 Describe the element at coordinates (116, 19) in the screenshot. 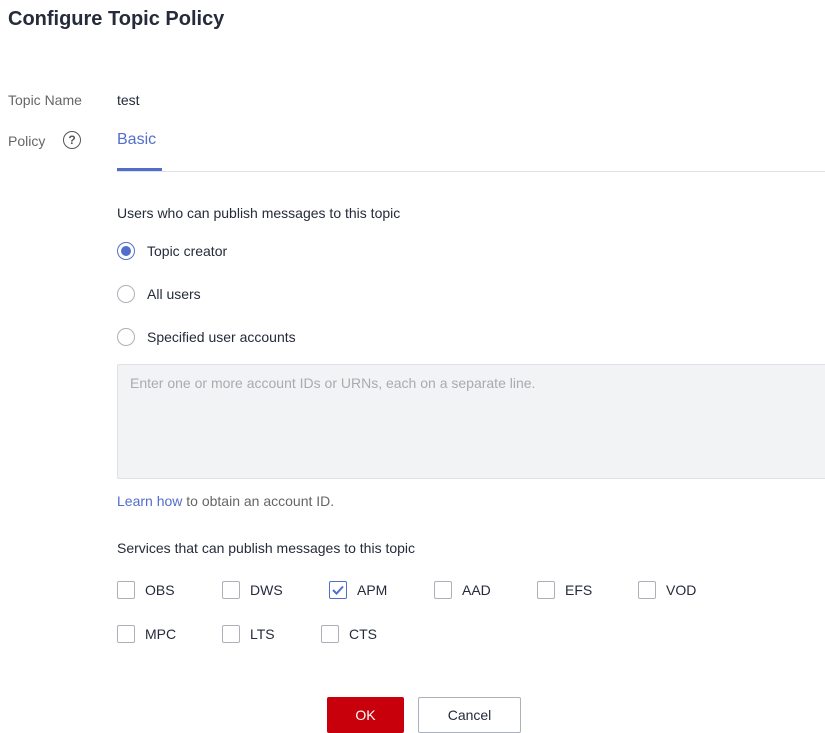

I see `dialog-title: Configure Topic Policy` at that location.